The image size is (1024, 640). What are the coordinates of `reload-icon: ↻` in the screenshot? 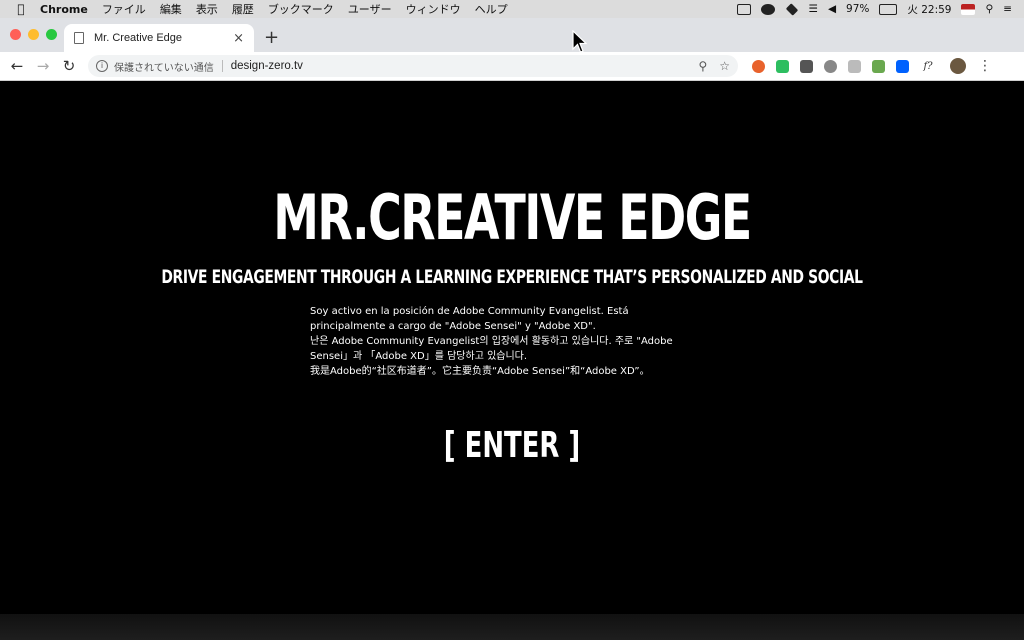 It's located at (69, 66).